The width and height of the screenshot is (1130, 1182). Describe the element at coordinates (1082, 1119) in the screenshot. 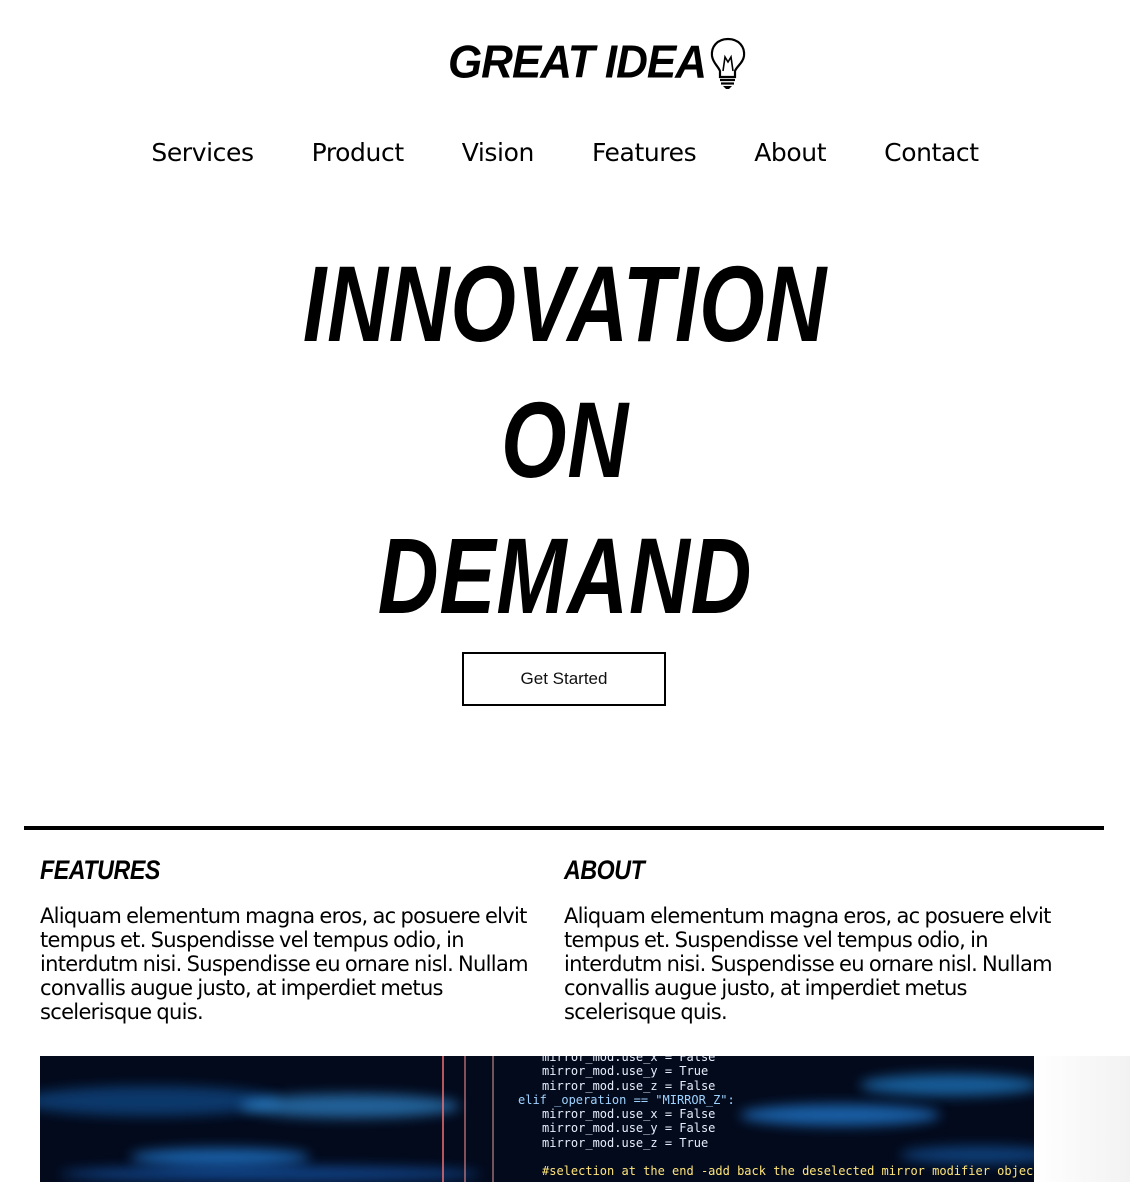

I see `page-edge-shadow` at that location.